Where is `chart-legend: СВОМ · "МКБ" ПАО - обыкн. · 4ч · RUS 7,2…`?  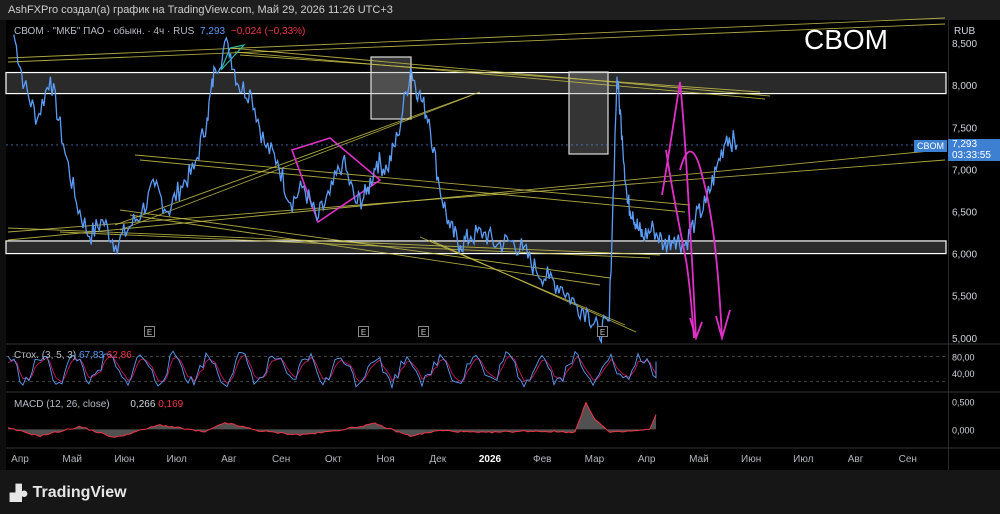
chart-legend: СВОМ · "МКБ" ПАО - обыкн. · 4ч · RUS 7,2… is located at coordinates (159, 31).